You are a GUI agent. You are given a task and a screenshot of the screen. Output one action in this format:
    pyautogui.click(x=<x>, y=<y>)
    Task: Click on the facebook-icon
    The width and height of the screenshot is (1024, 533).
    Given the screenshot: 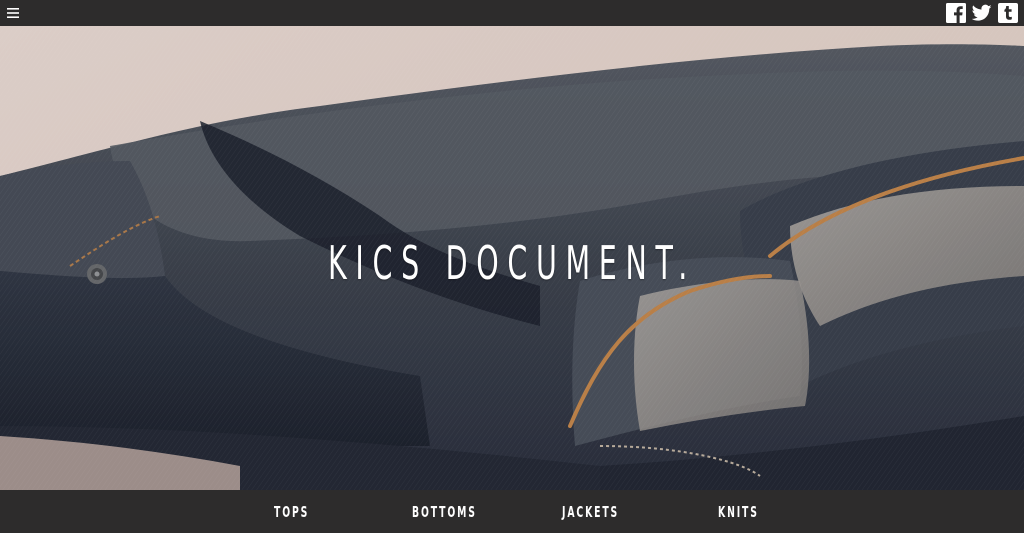 What is the action you would take?
    pyautogui.click(x=956, y=13)
    